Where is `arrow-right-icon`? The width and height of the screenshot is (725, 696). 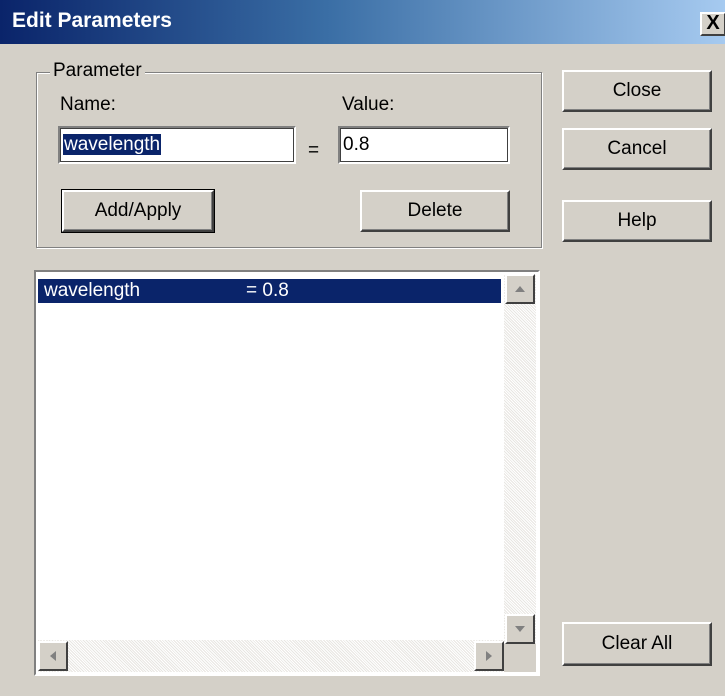
arrow-right-icon is located at coordinates (489, 656).